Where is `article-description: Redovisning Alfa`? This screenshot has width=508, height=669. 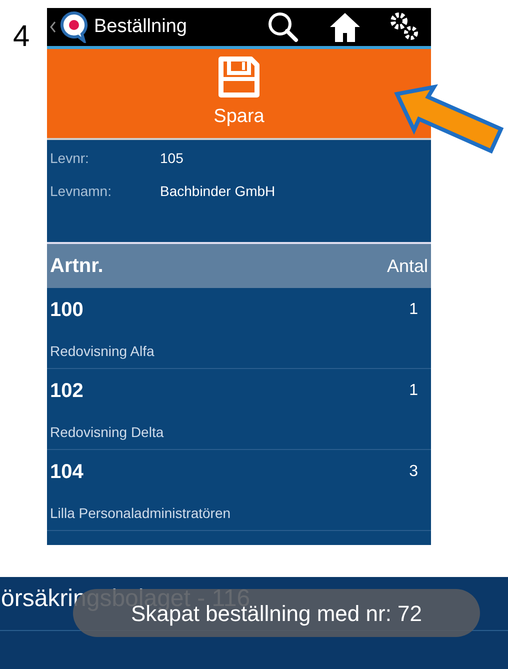 article-description: Redovisning Alfa is located at coordinates (103, 351).